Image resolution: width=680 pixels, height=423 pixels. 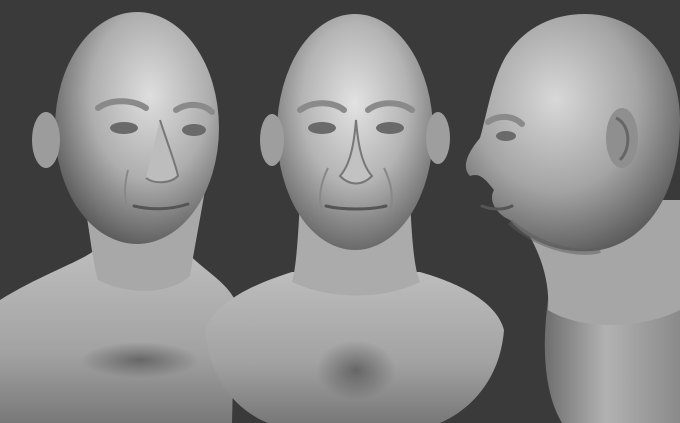 What do you see at coordinates (194, 130) in the screenshot?
I see `eye-left-b` at bounding box center [194, 130].